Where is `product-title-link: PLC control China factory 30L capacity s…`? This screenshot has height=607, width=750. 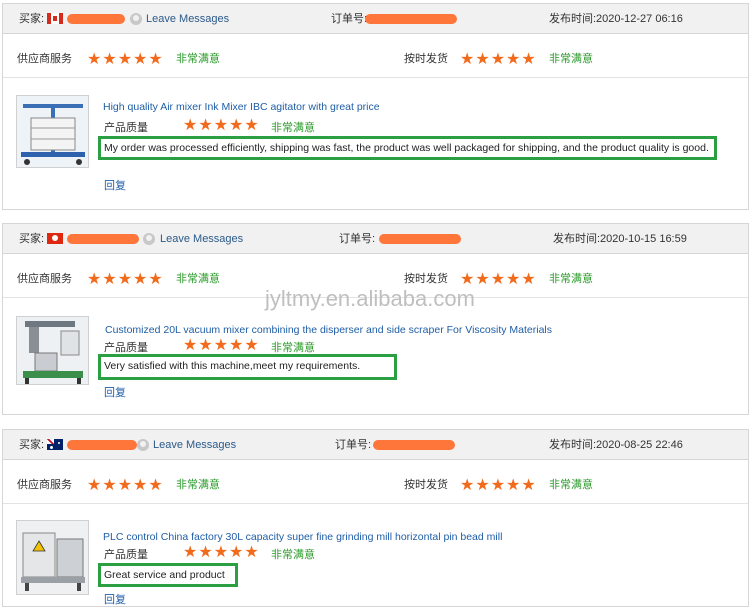
product-title-link: PLC control China factory 30L capacity s… is located at coordinates (302, 537).